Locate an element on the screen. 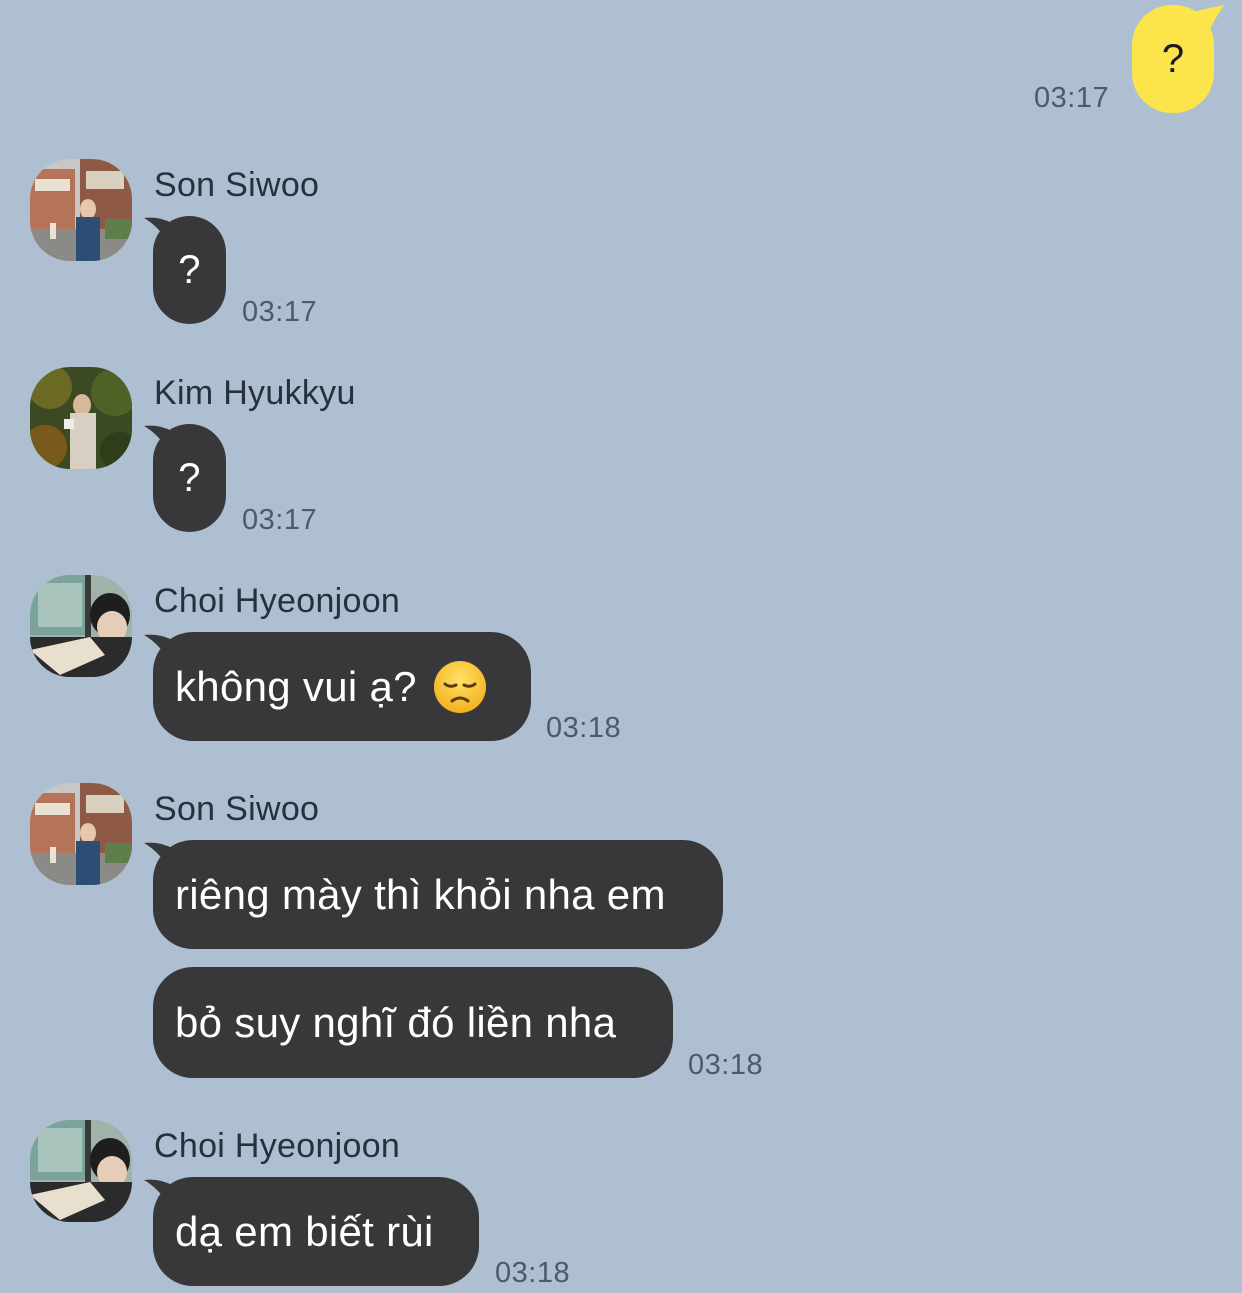 This screenshot has height=1293, width=1242. message-bubble: riêng mày thì khỏi nha em is located at coordinates (438, 894).